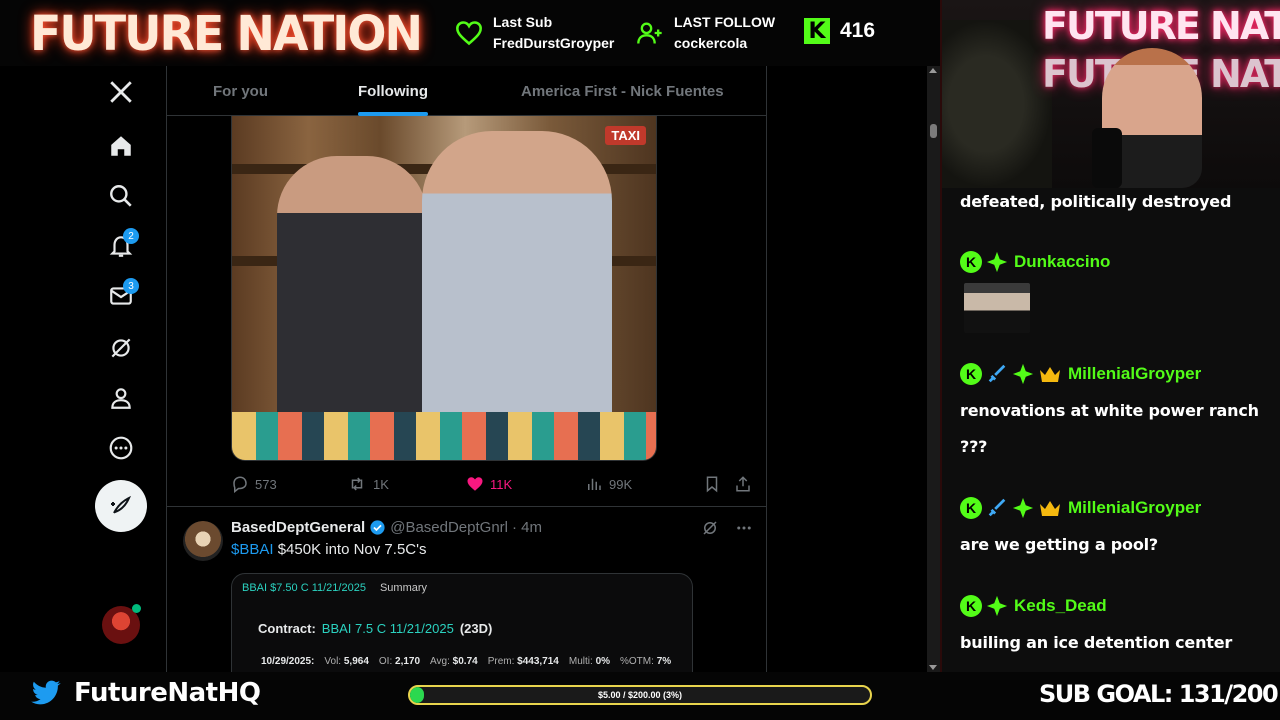  What do you see at coordinates (121, 296) in the screenshot?
I see `messages-icon: 3` at bounding box center [121, 296].